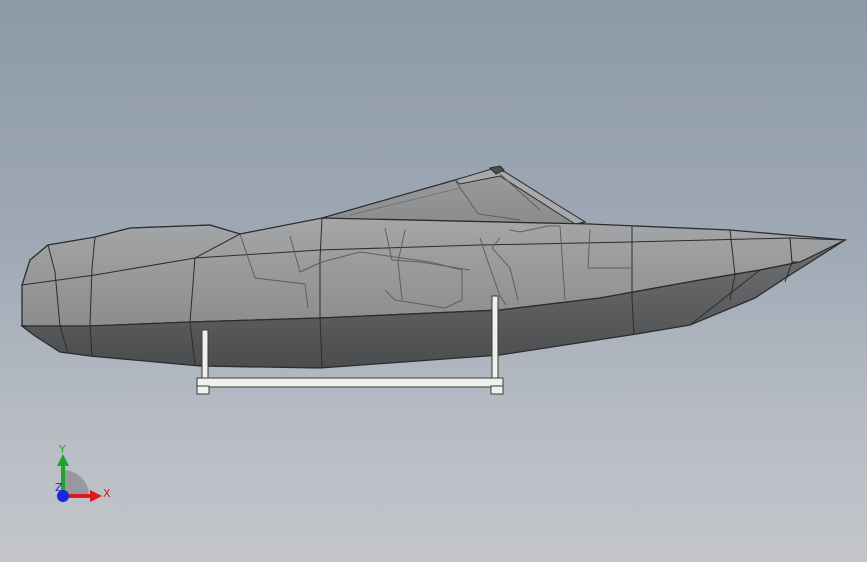 Image resolution: width=867 pixels, height=562 pixels. I want to click on stand-post-right, so click(495, 339).